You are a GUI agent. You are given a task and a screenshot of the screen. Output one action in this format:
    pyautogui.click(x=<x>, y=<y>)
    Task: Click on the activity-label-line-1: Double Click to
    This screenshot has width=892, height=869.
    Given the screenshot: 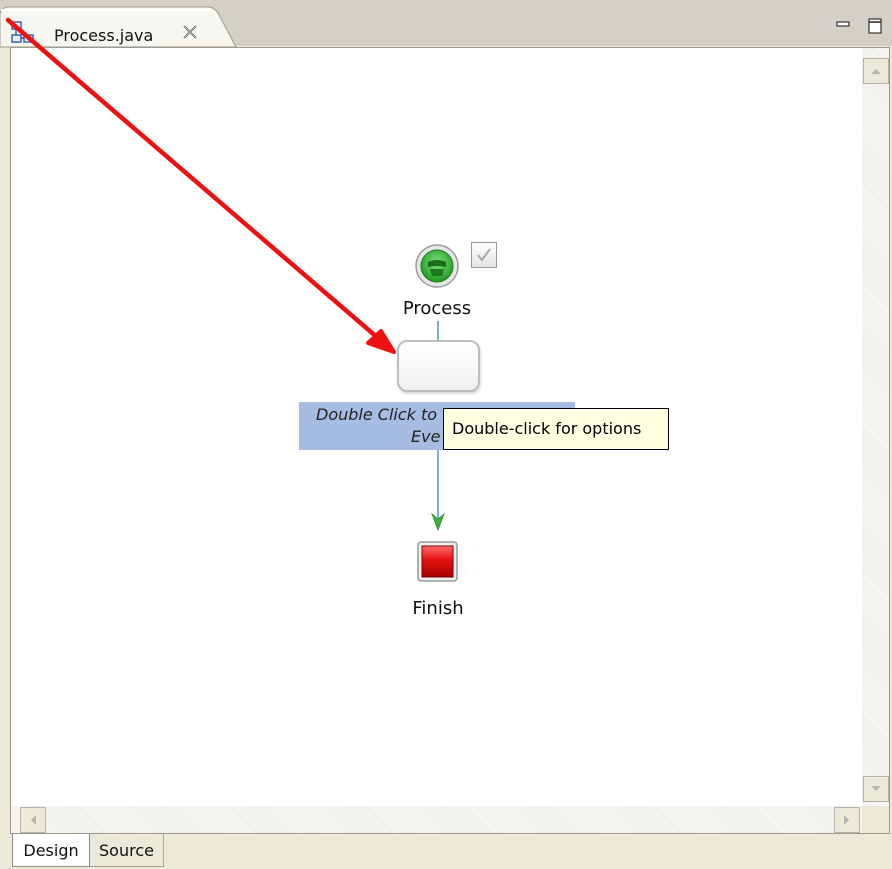 What is the action you would take?
    pyautogui.click(x=377, y=414)
    